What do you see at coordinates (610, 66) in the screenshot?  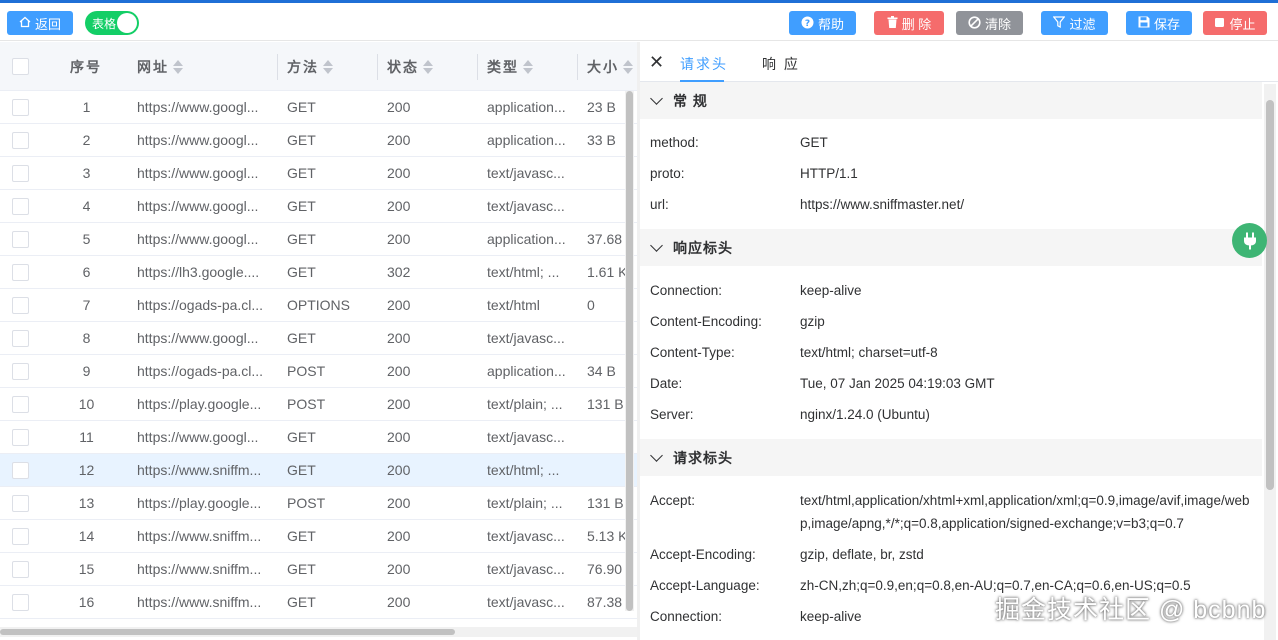 I see `col-size-header: 大小` at bounding box center [610, 66].